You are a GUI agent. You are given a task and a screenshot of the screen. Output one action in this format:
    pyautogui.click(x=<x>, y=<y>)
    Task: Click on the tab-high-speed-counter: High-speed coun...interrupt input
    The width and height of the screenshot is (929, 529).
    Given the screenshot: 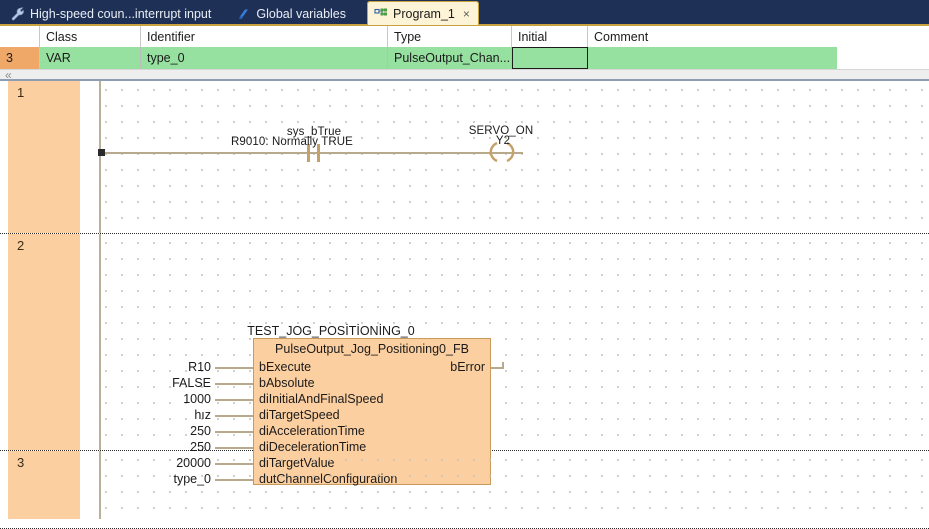 What is the action you would take?
    pyautogui.click(x=112, y=14)
    